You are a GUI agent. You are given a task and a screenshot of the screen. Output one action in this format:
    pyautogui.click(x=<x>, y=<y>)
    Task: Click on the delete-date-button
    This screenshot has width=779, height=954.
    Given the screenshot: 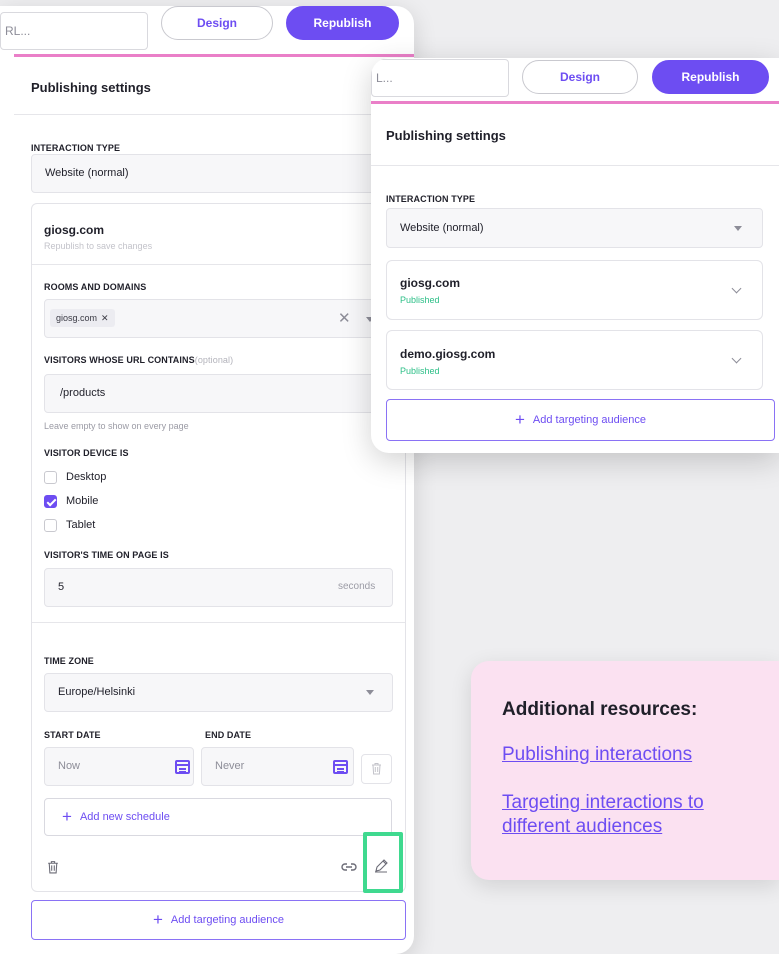 What is the action you would take?
    pyautogui.click(x=376, y=769)
    